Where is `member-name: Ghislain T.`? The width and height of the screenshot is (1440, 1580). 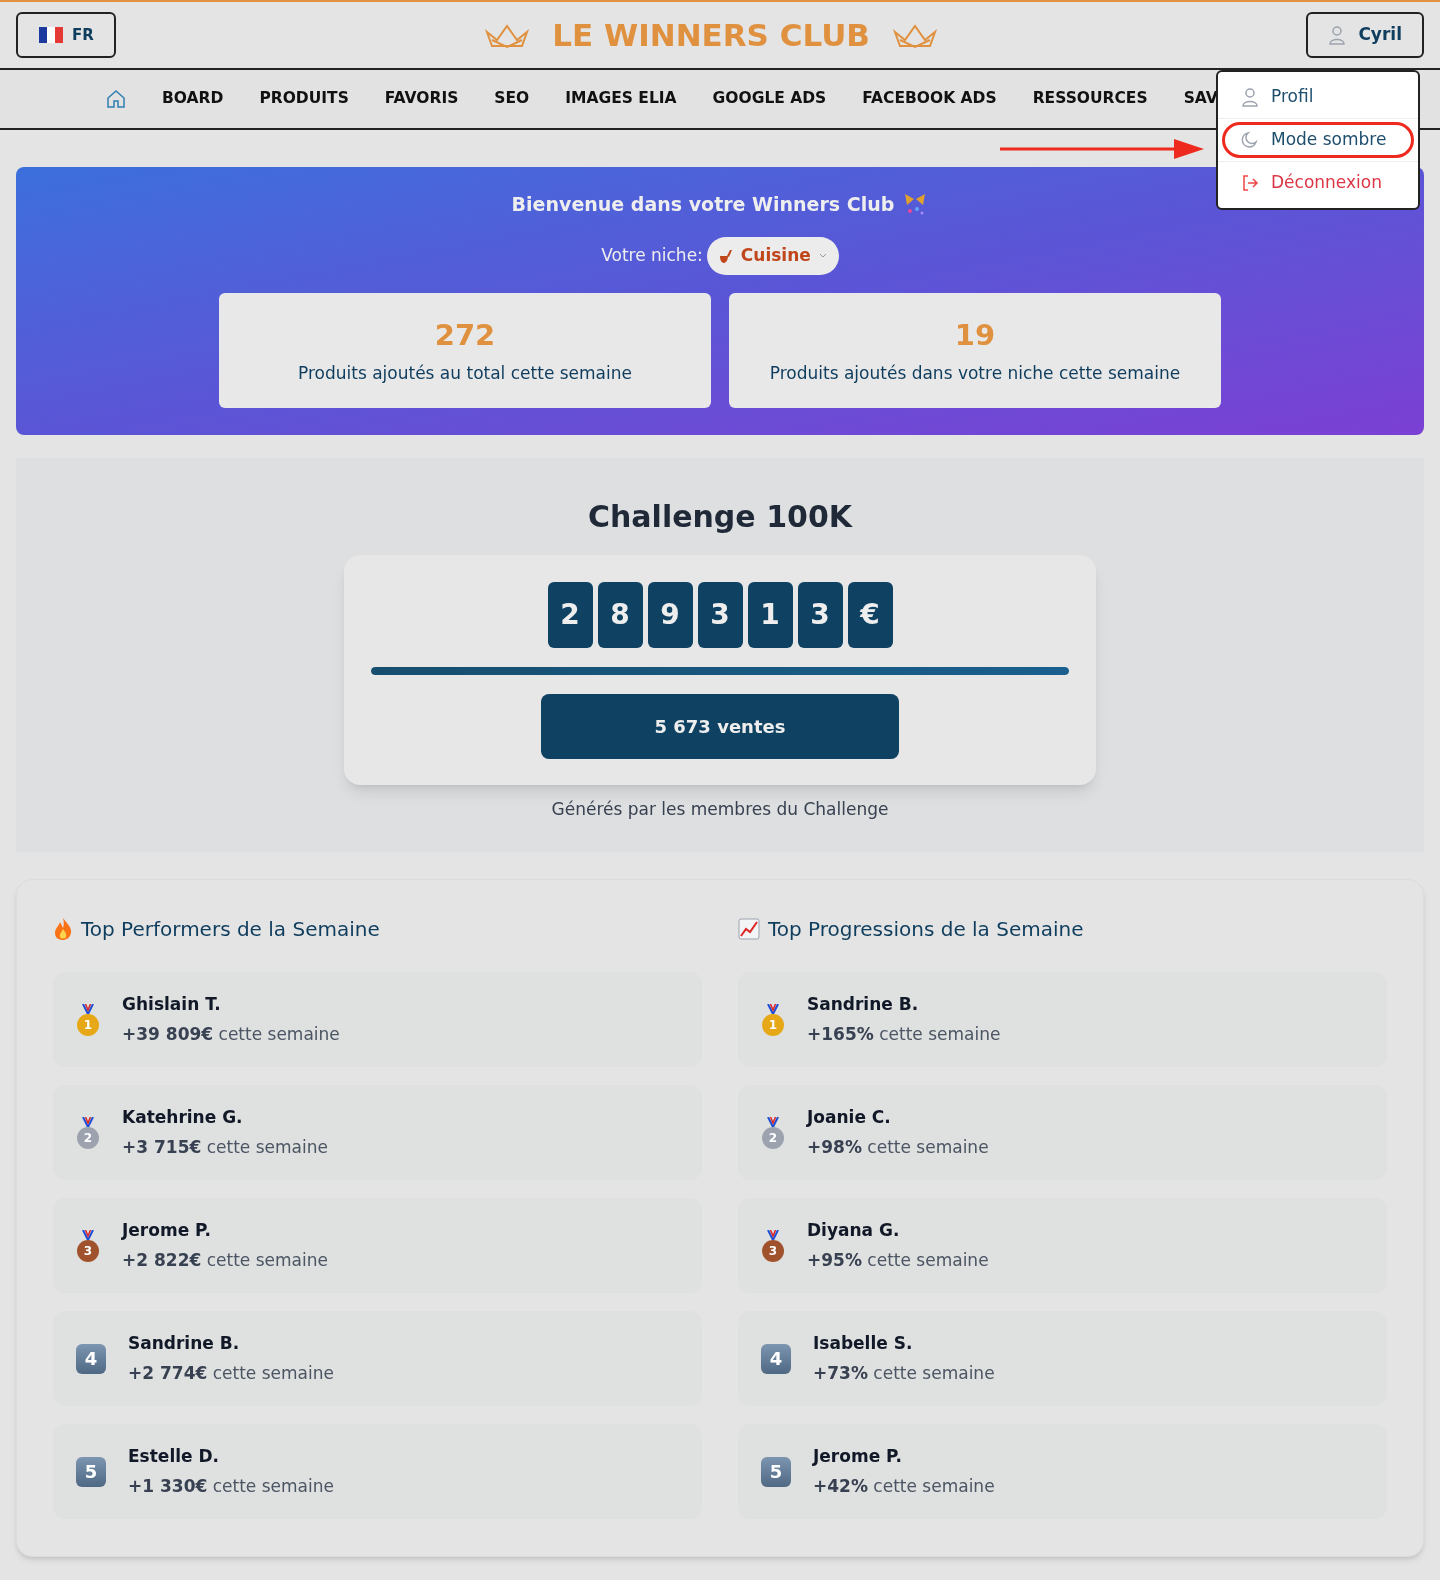
member-name: Ghislain T. is located at coordinates (172, 1004).